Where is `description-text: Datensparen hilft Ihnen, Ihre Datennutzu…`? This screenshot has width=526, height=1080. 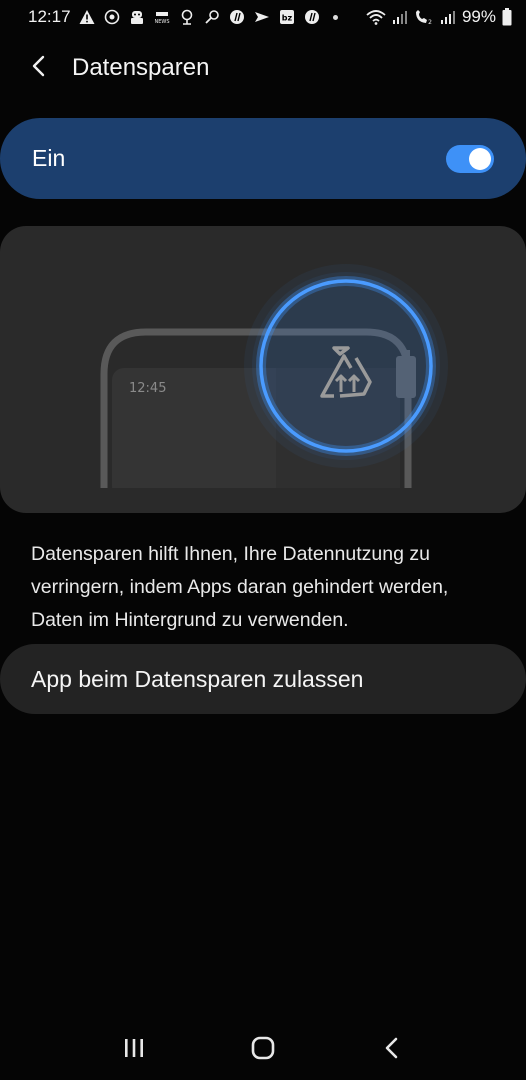
description-text: Datensparen hilft Ihnen, Ihre Datennutzu… is located at coordinates (240, 587).